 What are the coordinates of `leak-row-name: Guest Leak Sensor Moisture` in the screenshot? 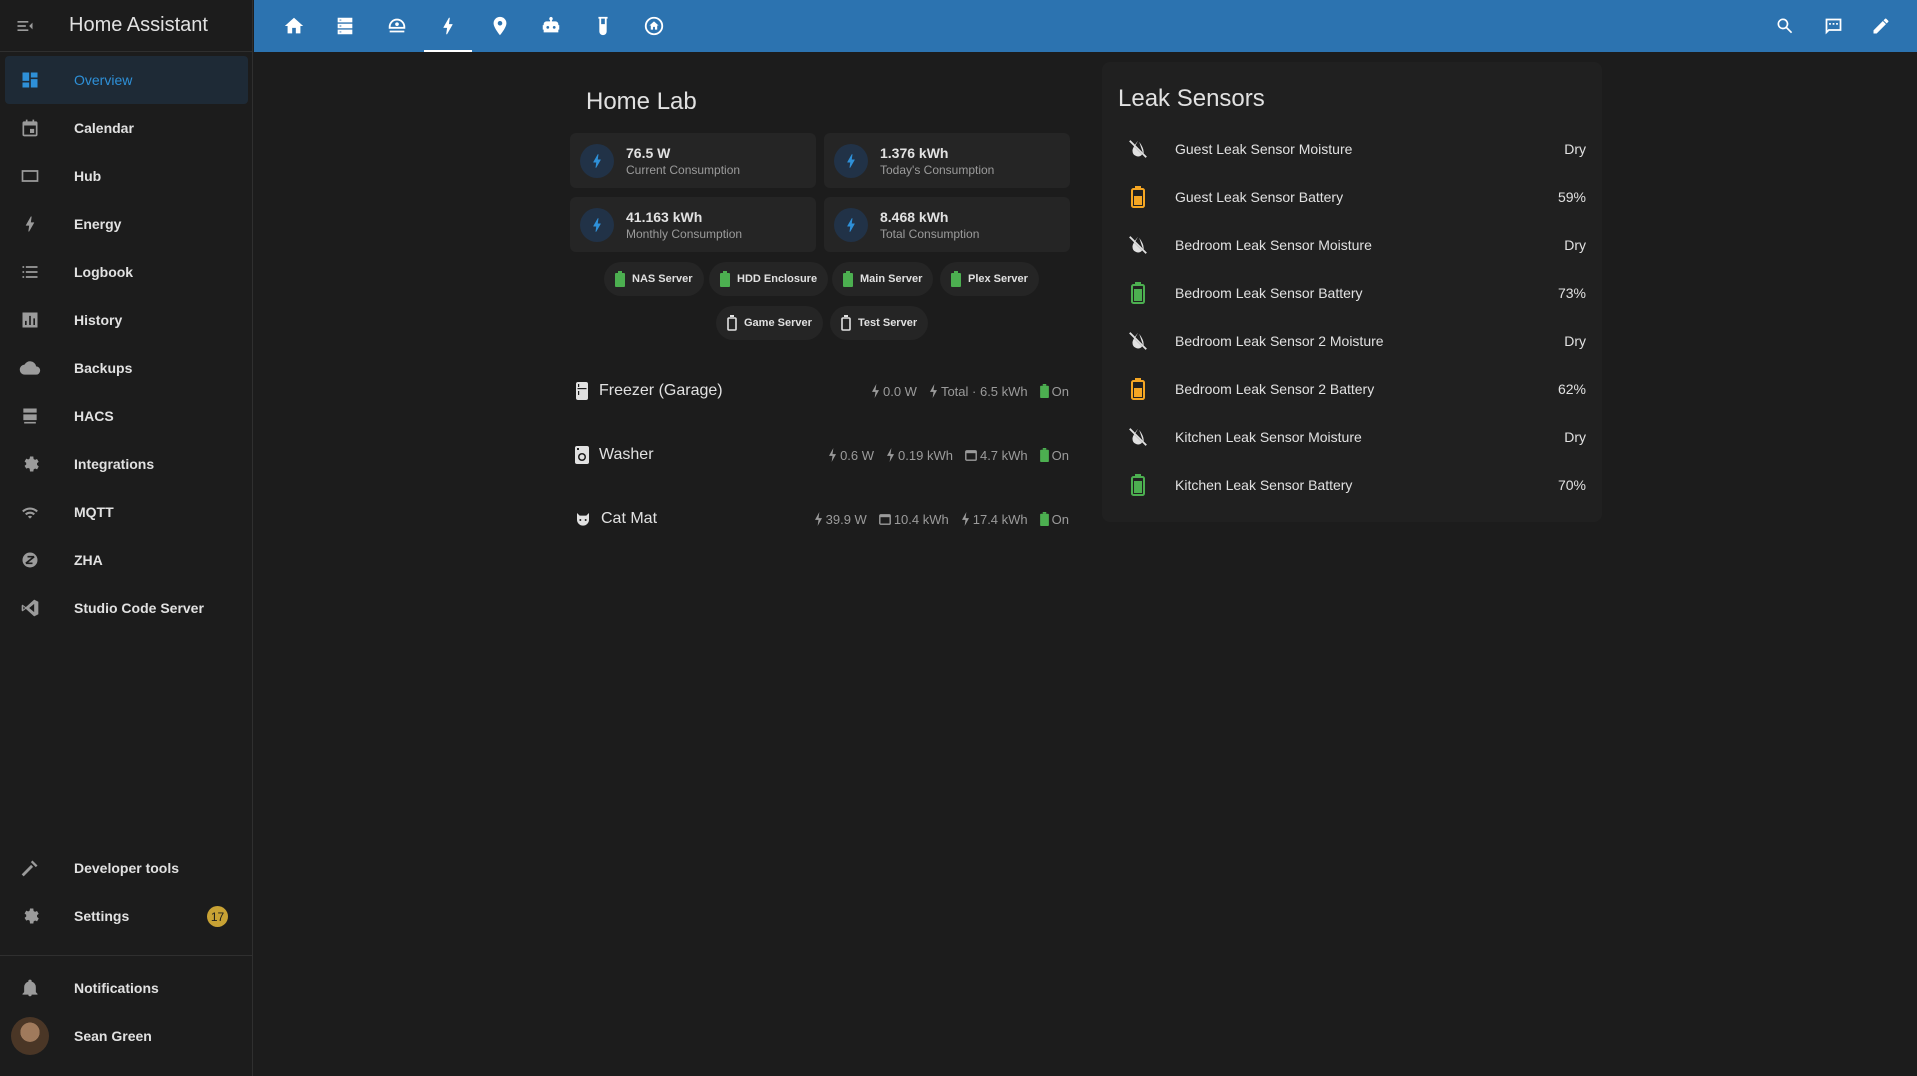 It's located at (1264, 149).